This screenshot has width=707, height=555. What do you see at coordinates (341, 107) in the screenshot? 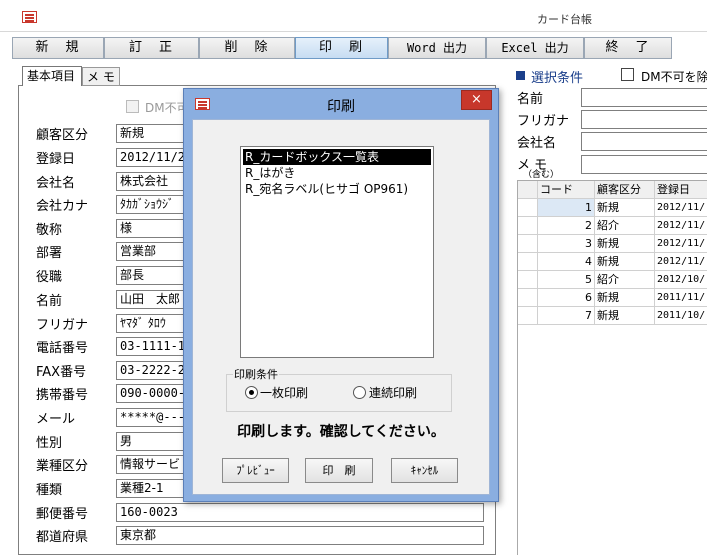
I see `dialog-title: 印刷` at bounding box center [341, 107].